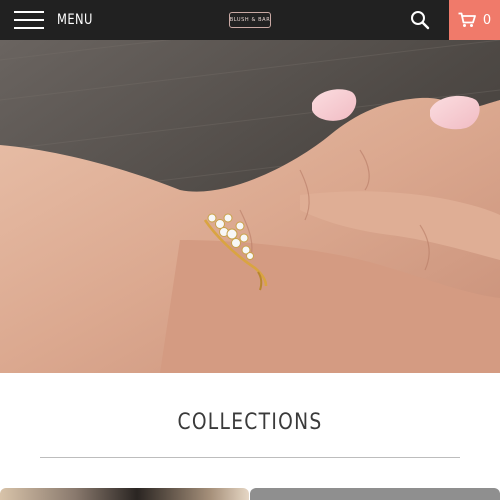 The height and width of the screenshot is (500, 500). I want to click on collections-heading: COLLECTIONS, so click(250, 422).